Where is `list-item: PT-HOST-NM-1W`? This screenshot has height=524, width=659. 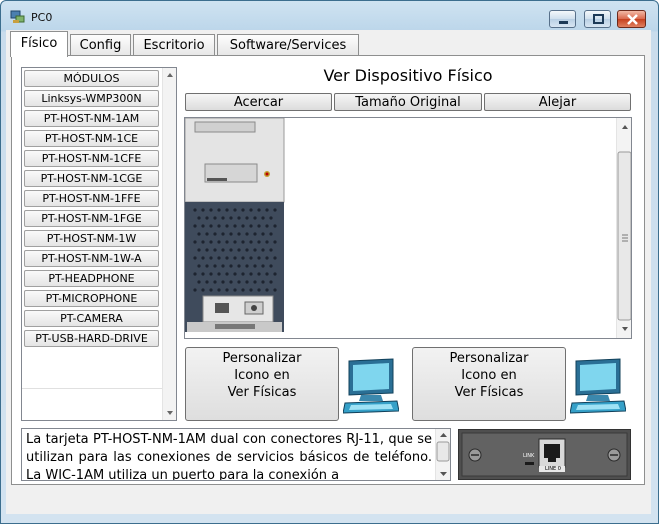 list-item: PT-HOST-NM-1W is located at coordinates (91, 238).